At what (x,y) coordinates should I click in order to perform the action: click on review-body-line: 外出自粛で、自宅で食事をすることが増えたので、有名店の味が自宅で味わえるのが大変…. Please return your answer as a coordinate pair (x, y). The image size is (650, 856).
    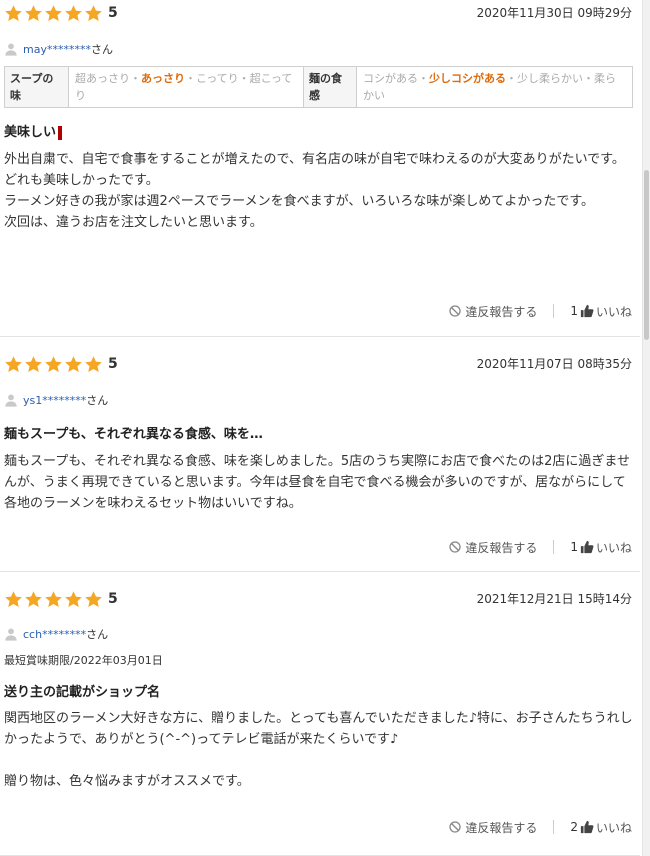
    Looking at the image, I should click on (314, 159).